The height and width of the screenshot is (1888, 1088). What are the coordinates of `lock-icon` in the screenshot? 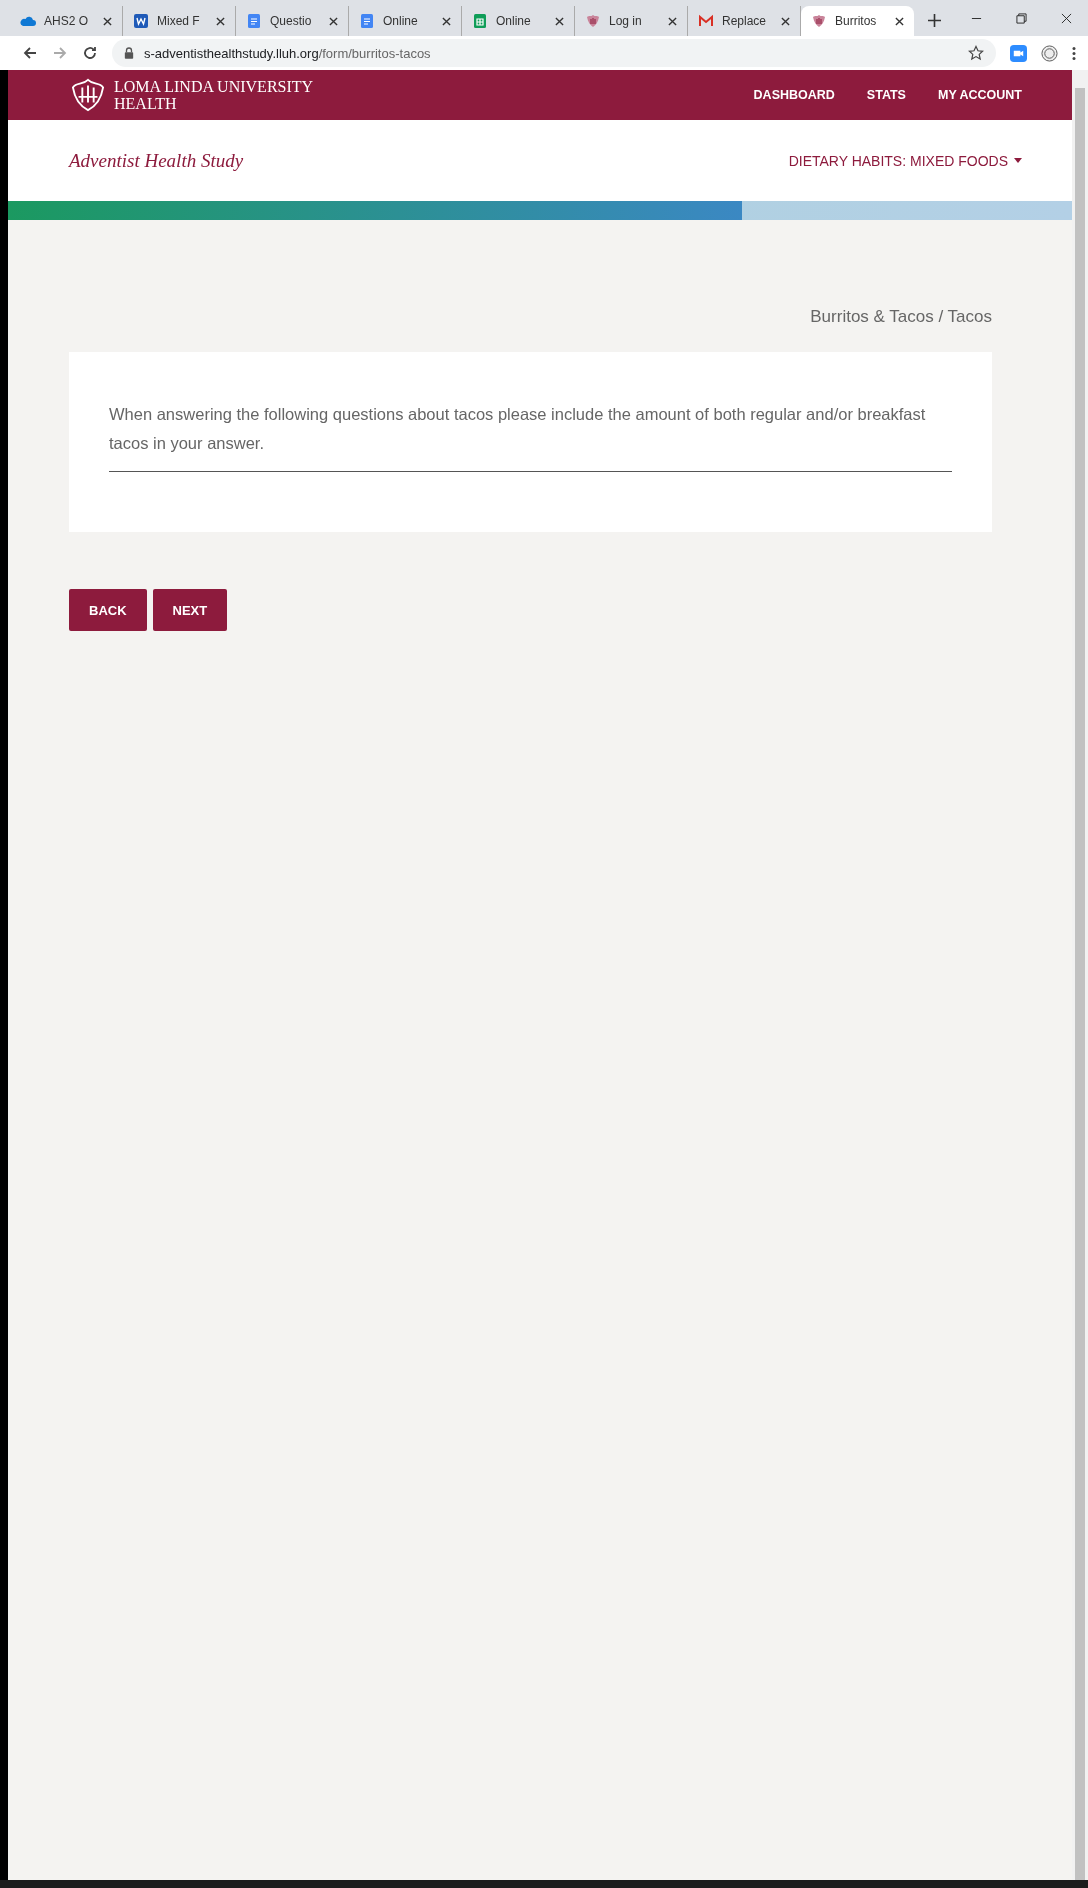 It's located at (129, 53).